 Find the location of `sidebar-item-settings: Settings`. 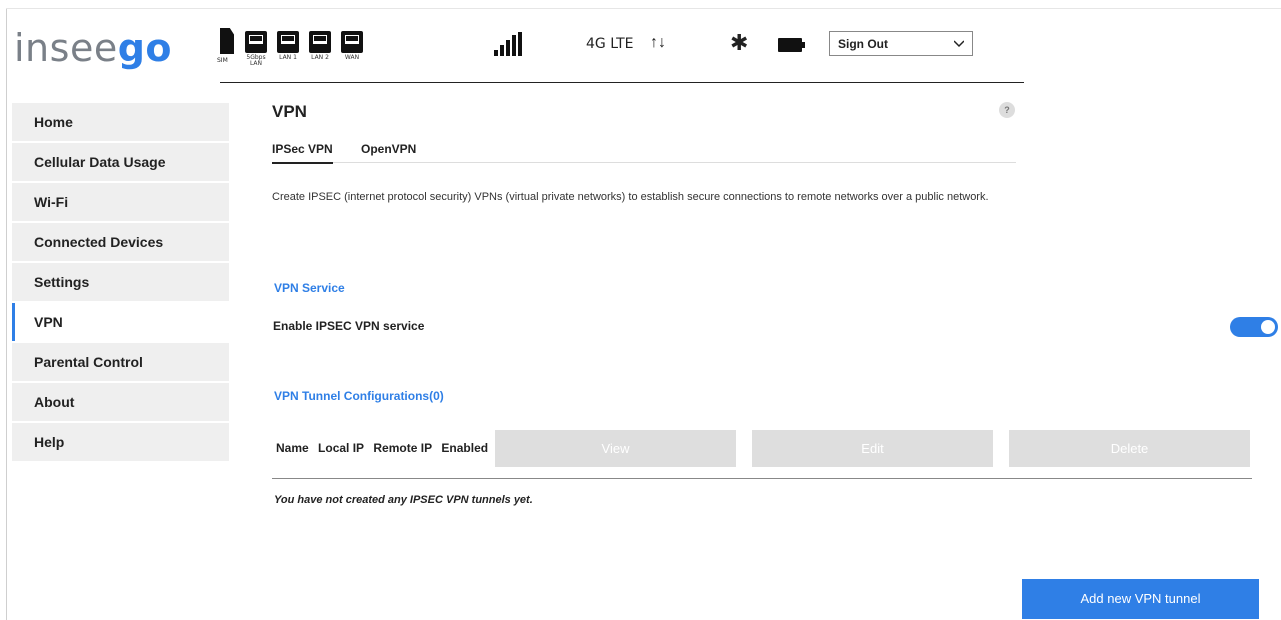

sidebar-item-settings: Settings is located at coordinates (120, 282).